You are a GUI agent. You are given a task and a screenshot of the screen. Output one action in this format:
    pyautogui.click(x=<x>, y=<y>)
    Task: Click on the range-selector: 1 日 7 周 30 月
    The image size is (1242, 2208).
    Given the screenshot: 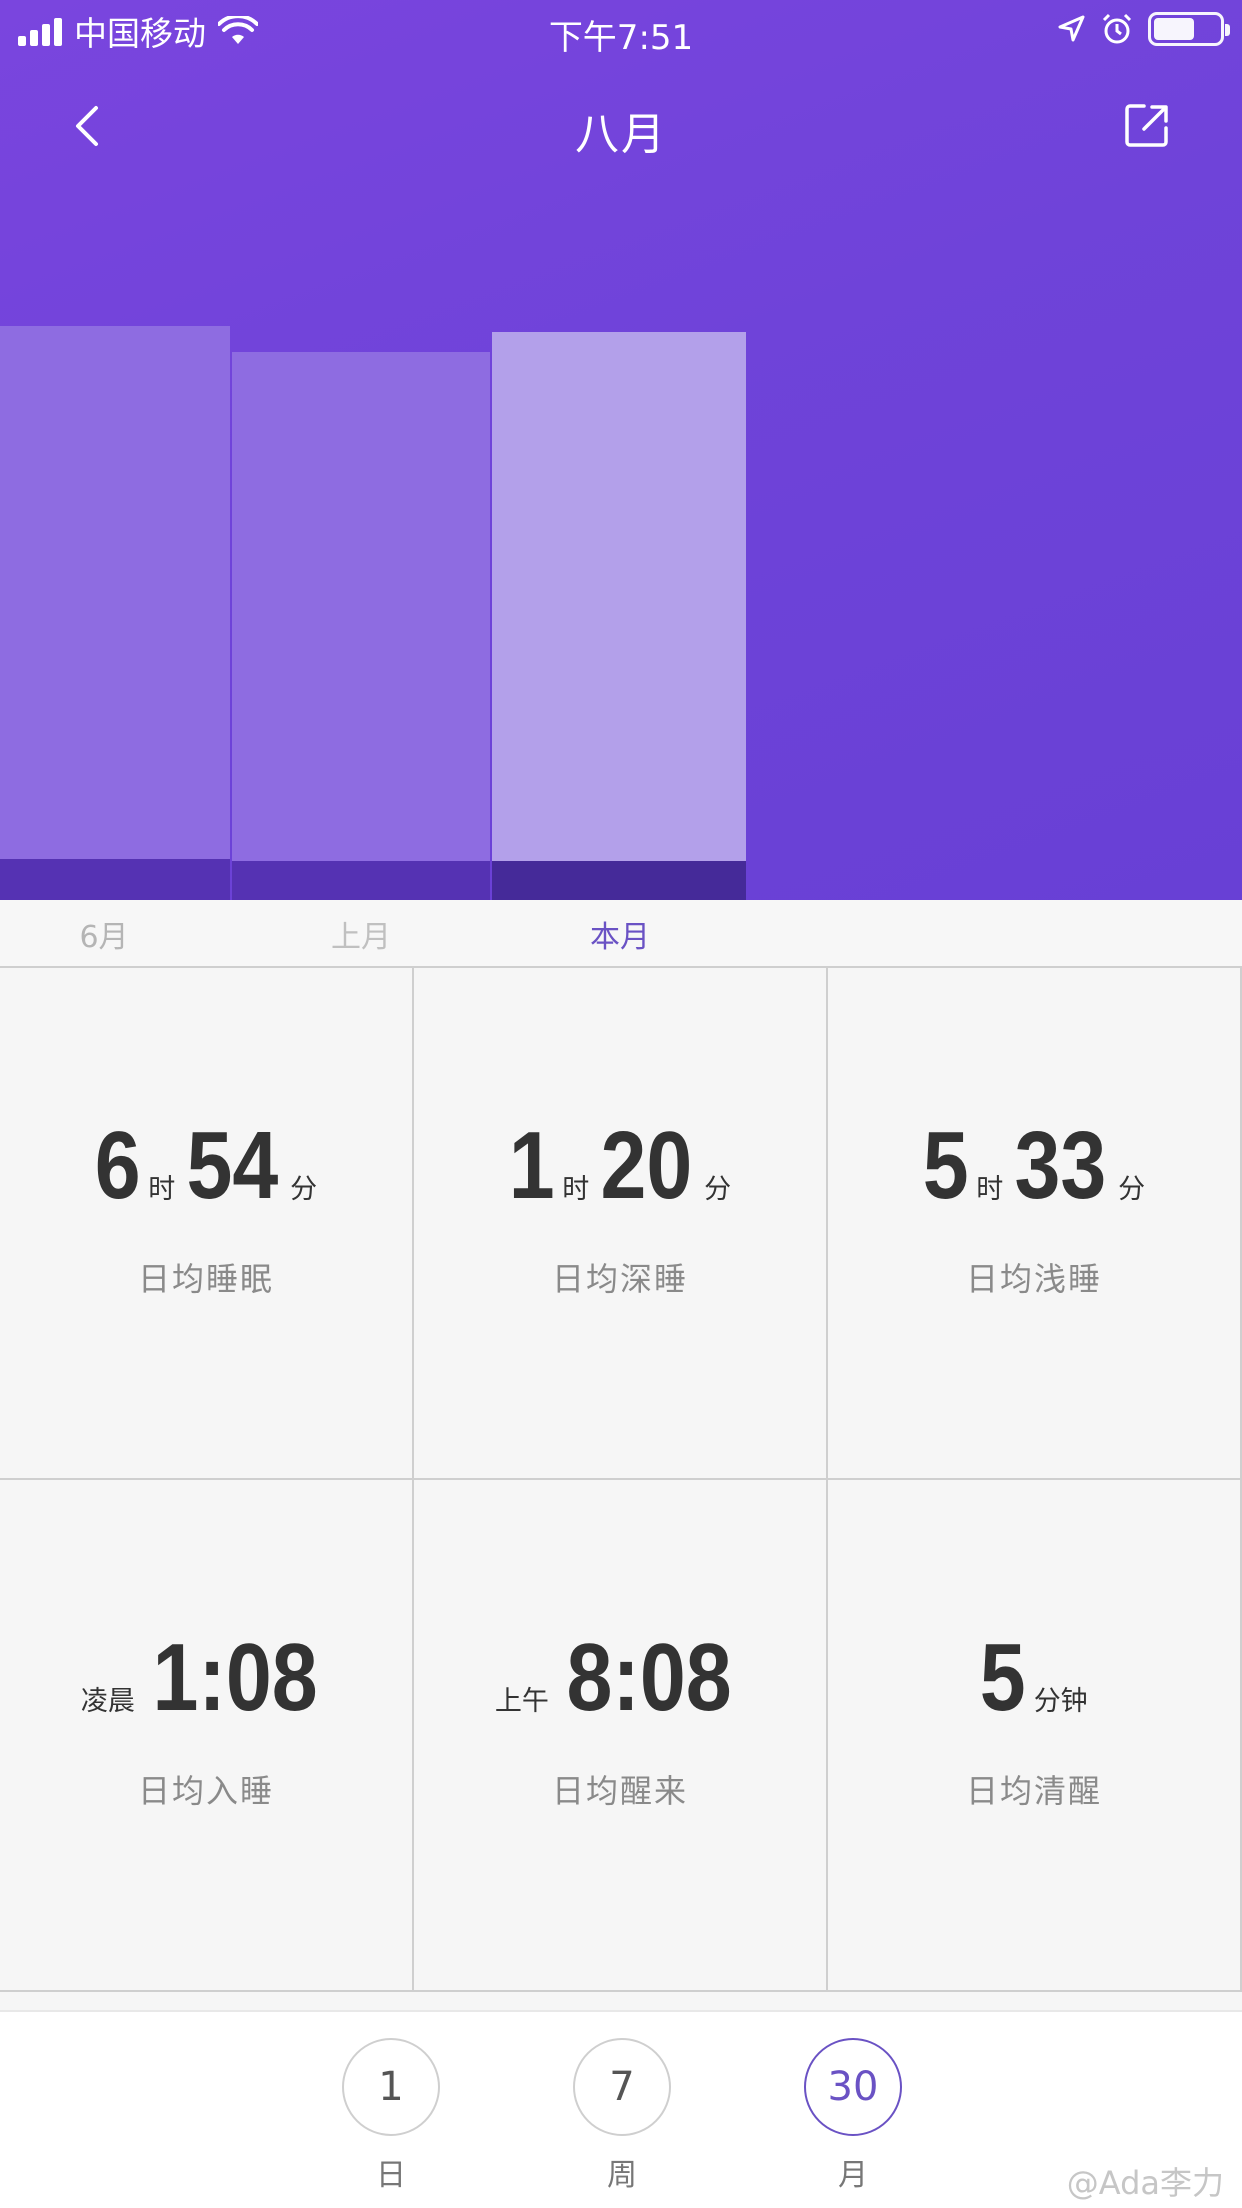 What is the action you would take?
    pyautogui.click(x=621, y=2109)
    